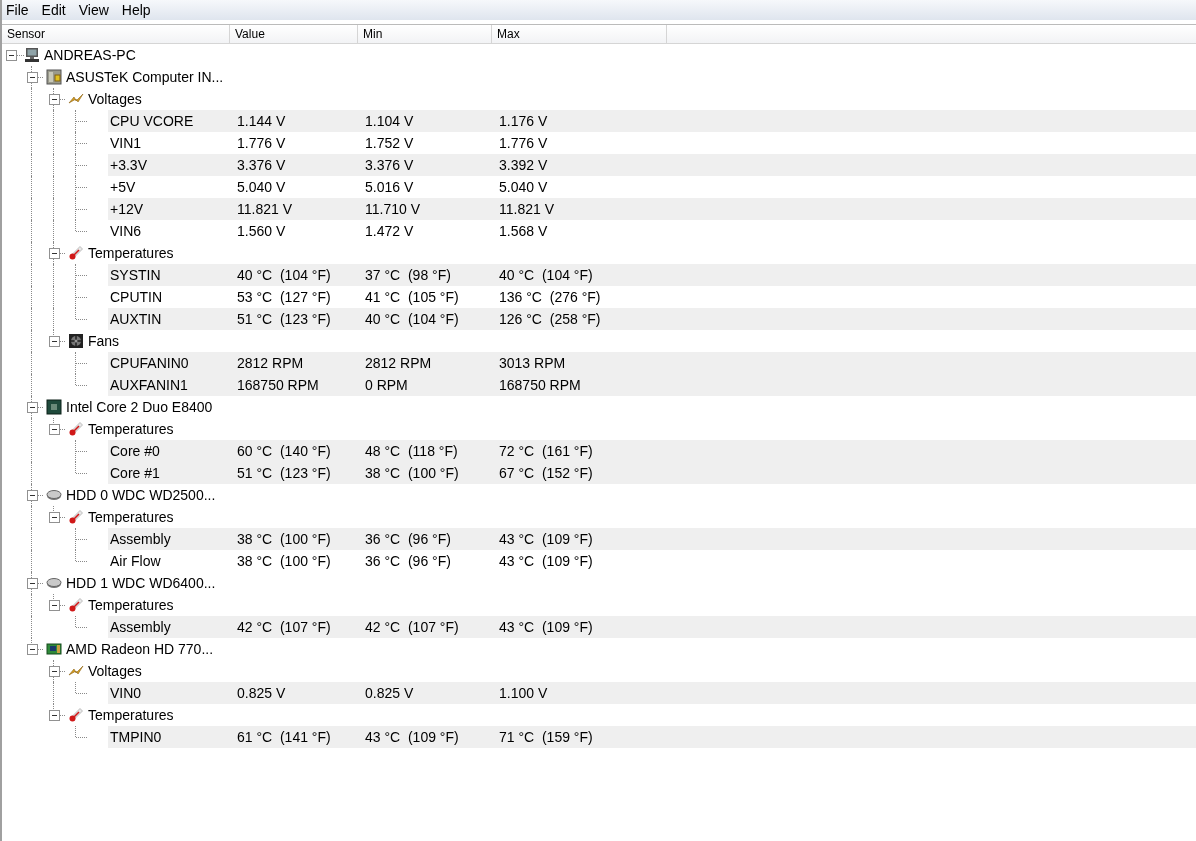  Describe the element at coordinates (278, 385) in the screenshot. I see `value-cell-text: 168750 RPM` at that location.